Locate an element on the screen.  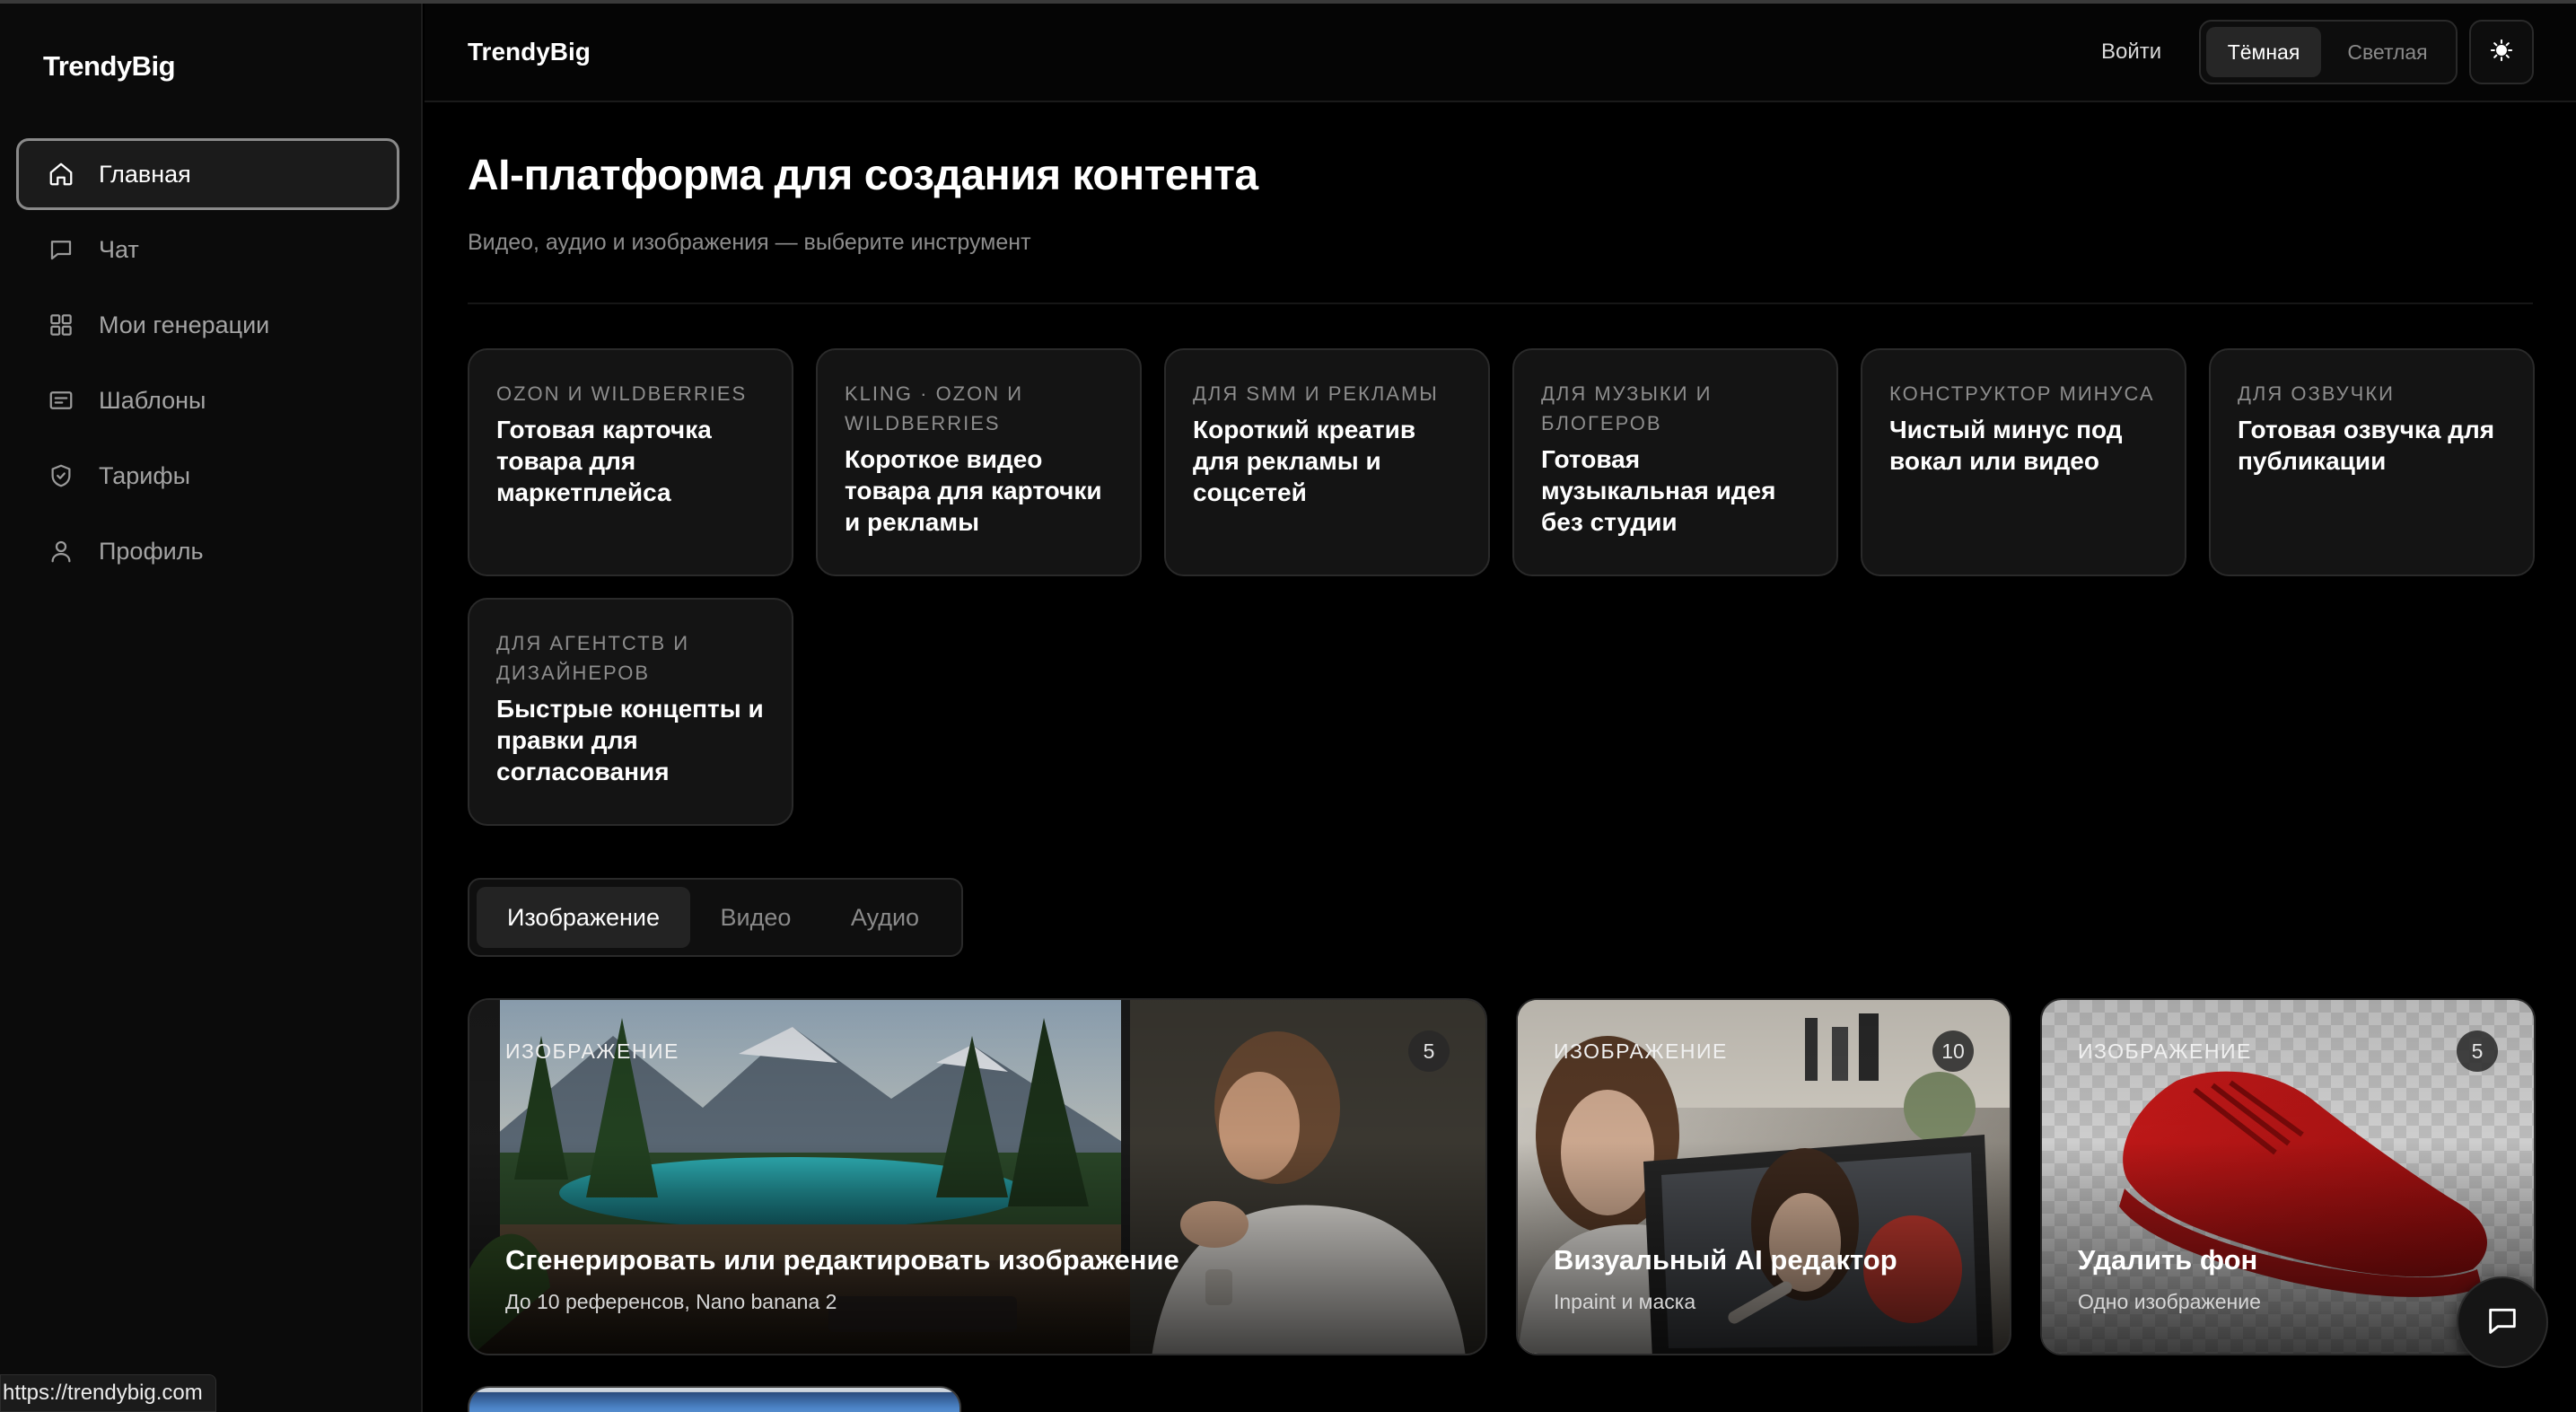
media-type-tabs: Изображение Видео Аудио is located at coordinates (715, 917).